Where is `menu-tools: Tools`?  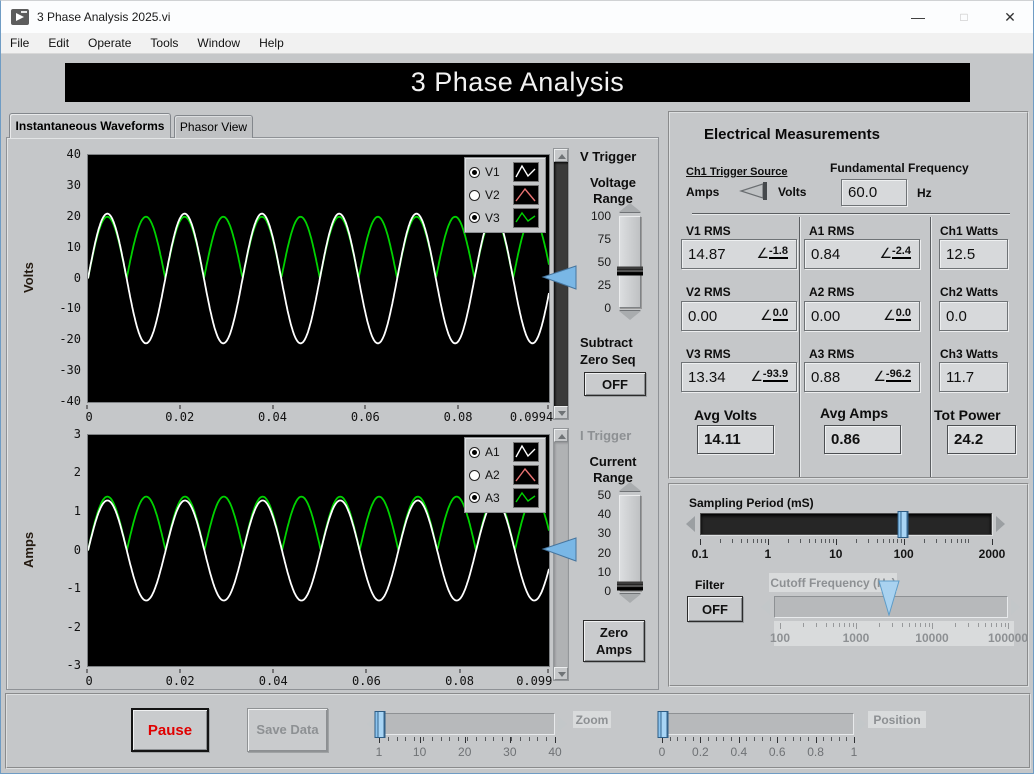 menu-tools: Tools is located at coordinates (164, 43).